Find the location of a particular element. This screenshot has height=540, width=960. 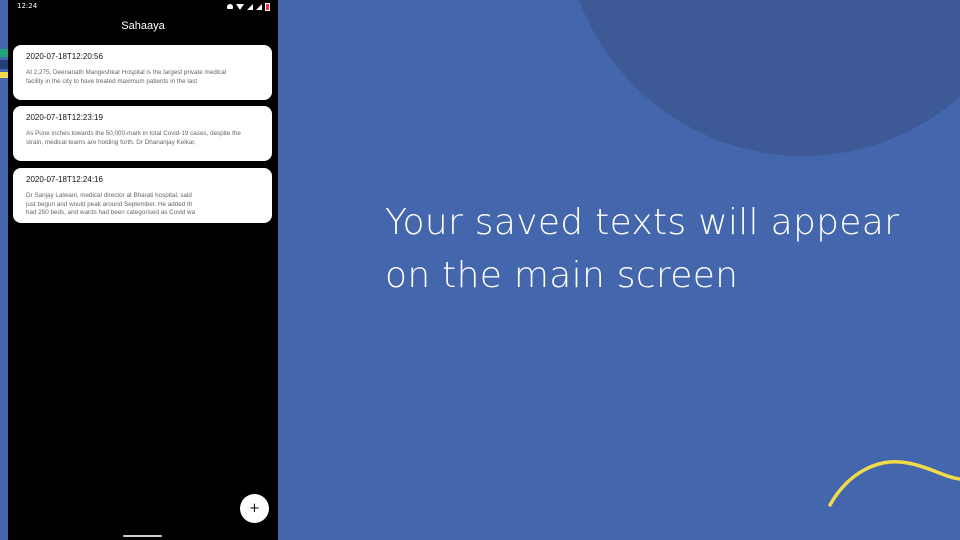

edge-accent-navy is located at coordinates (4, 64).